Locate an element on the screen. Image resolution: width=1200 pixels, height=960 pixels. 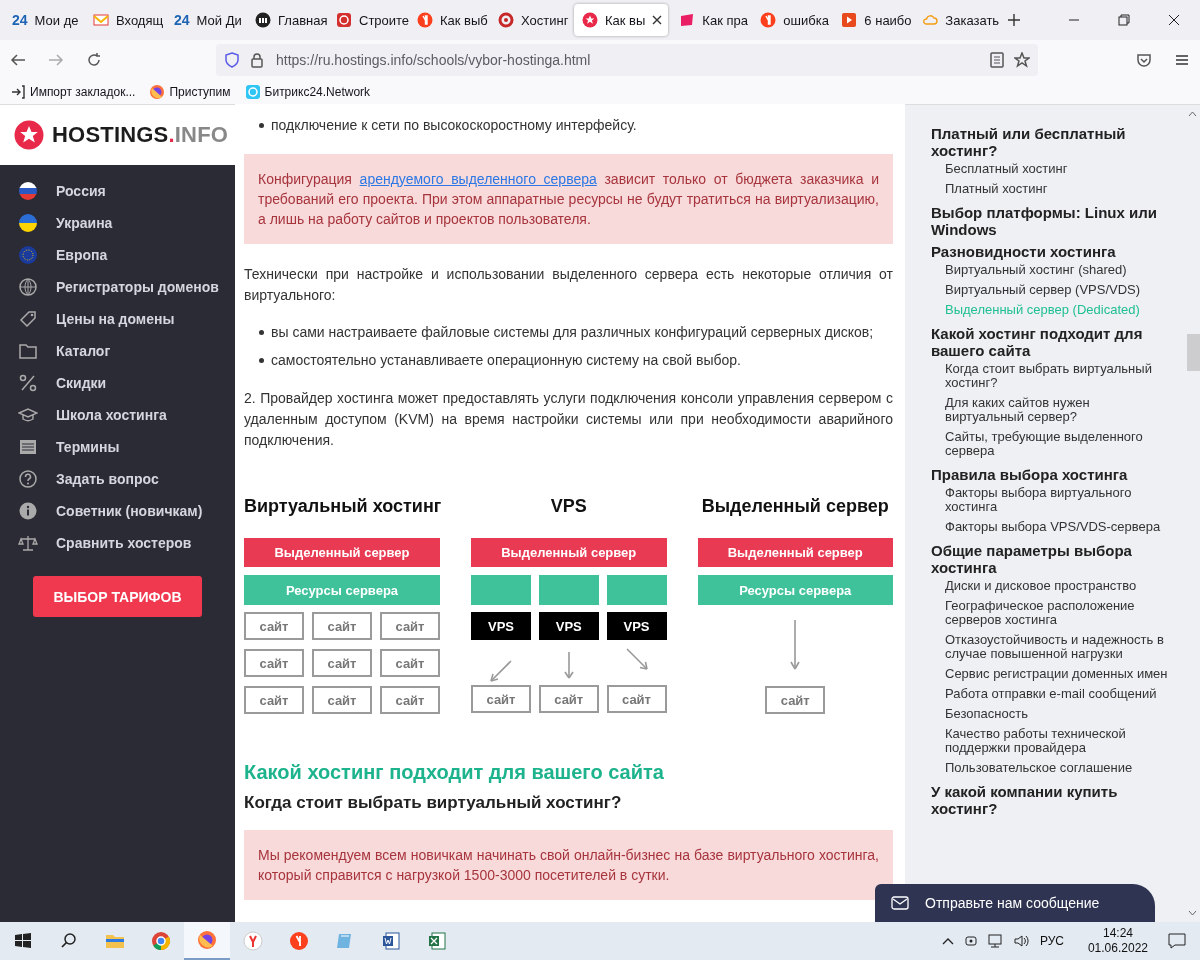
scrollbar-thumb is located at coordinates (1193, 352).